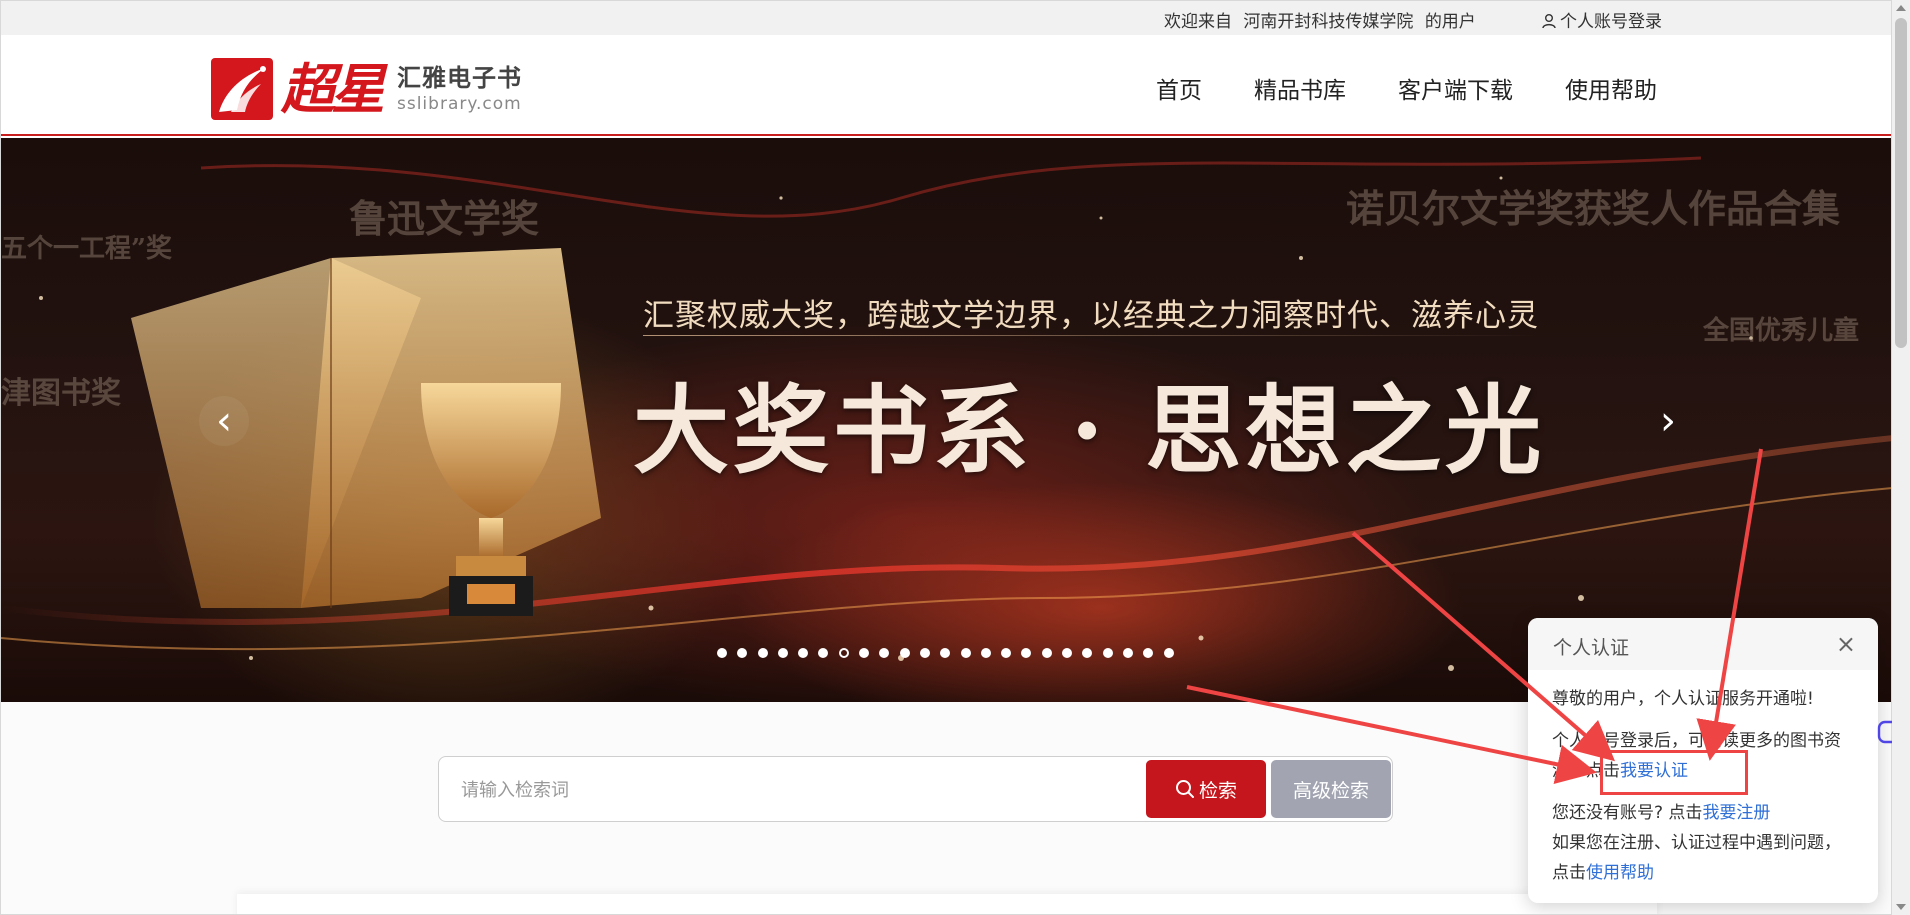 This screenshot has width=1910, height=915. I want to click on banner-pagination, so click(950, 653).